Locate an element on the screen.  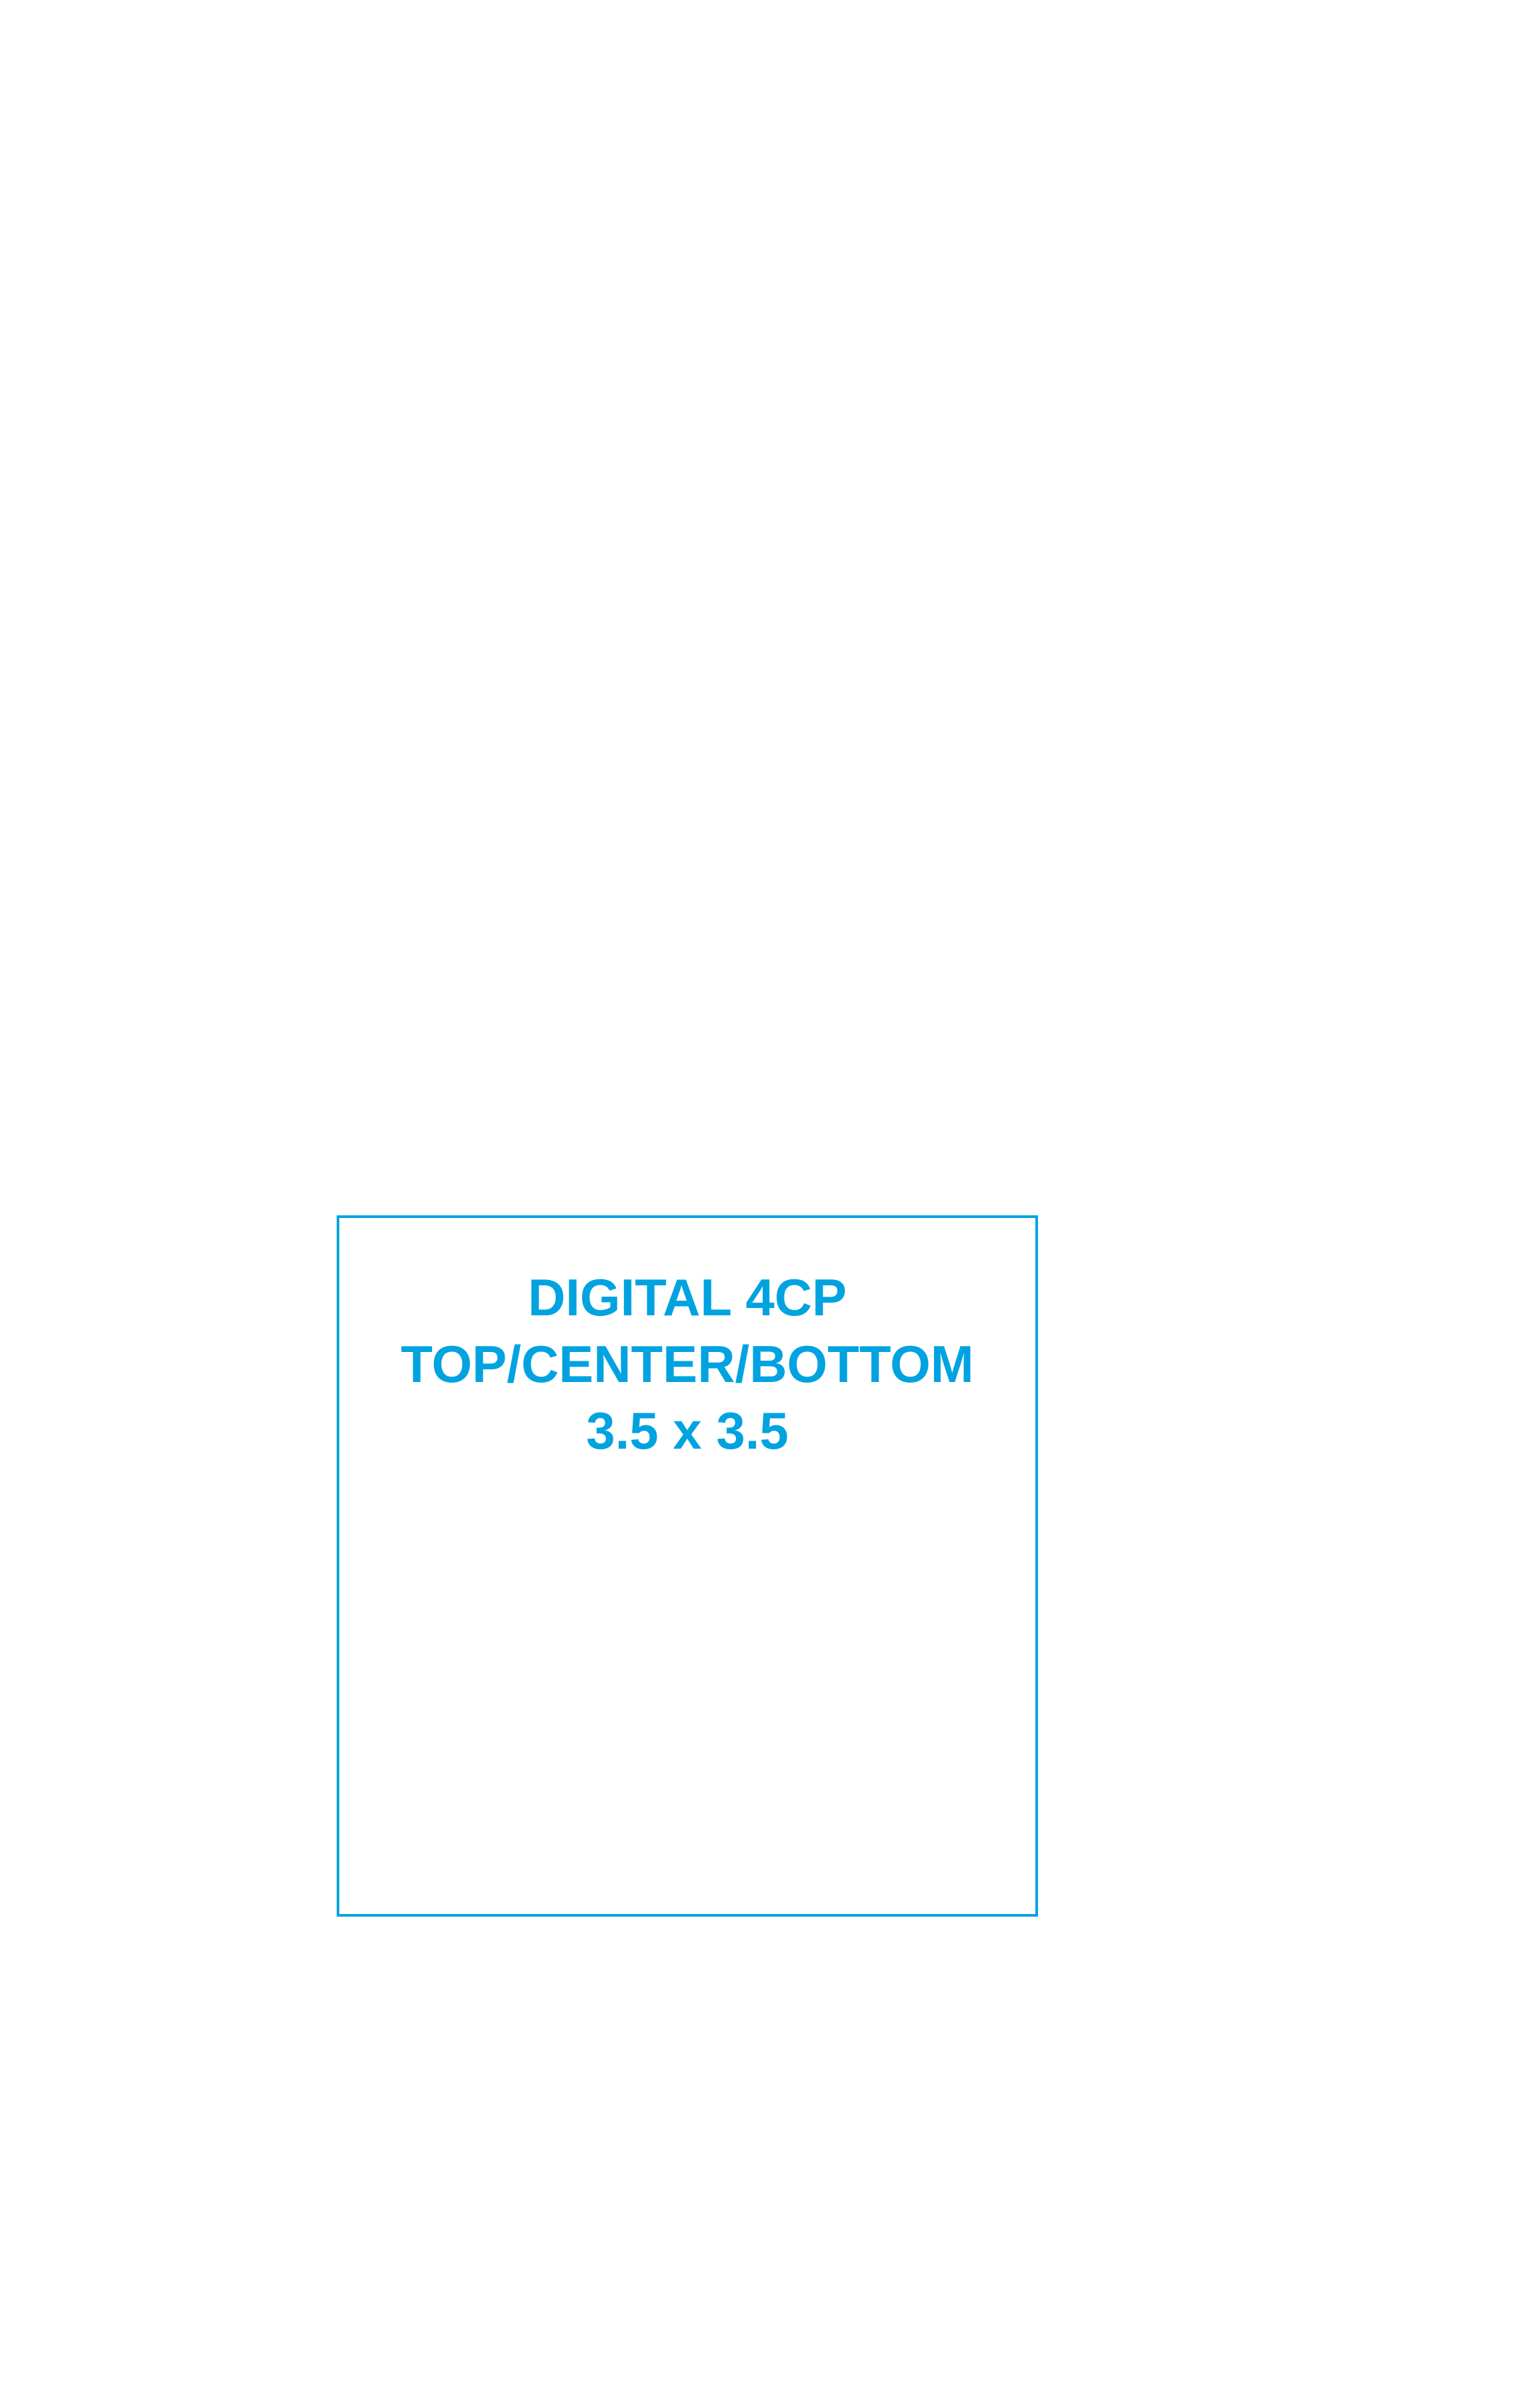
imprint-label: DIGITAL 4CP TOP/CENTER/BOTTOM 3.5 x 3.5 is located at coordinates (687, 1364).